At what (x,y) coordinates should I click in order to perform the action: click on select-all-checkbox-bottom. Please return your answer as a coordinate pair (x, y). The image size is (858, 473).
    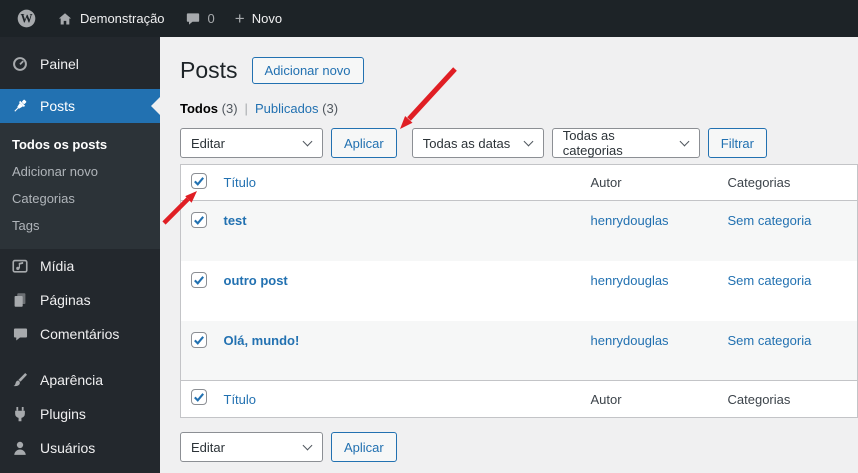
    Looking at the image, I should click on (199, 397).